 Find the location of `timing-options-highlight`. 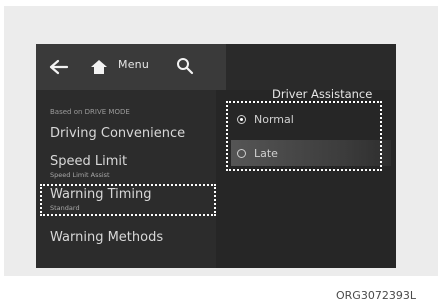

timing-options-highlight is located at coordinates (304, 136).